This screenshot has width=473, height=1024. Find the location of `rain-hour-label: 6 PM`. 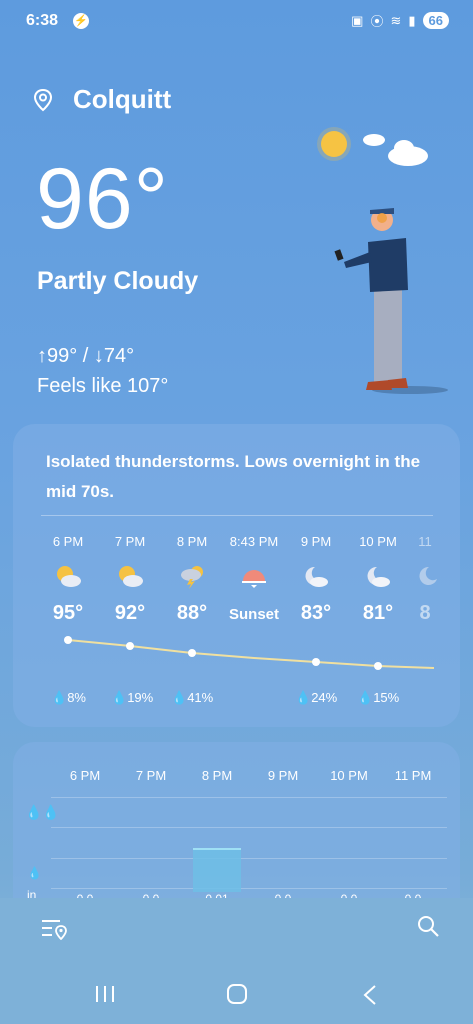

rain-hour-label: 6 PM is located at coordinates (85, 775).